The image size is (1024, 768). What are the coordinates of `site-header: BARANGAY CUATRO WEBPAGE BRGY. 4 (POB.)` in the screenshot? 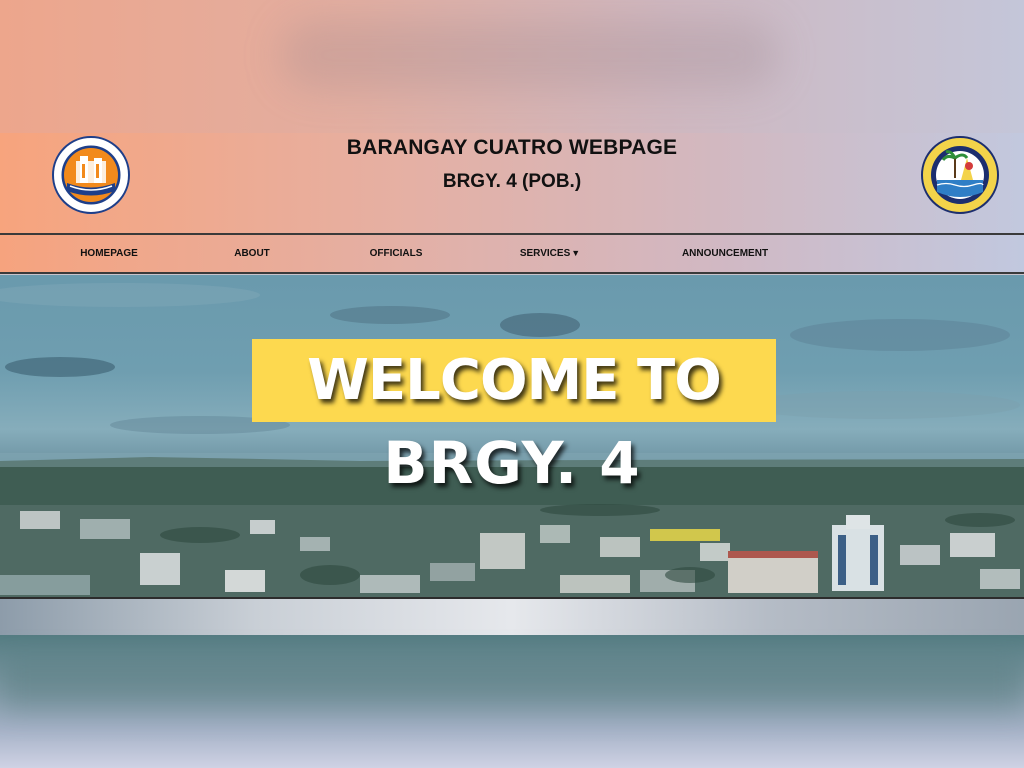 It's located at (512, 183).